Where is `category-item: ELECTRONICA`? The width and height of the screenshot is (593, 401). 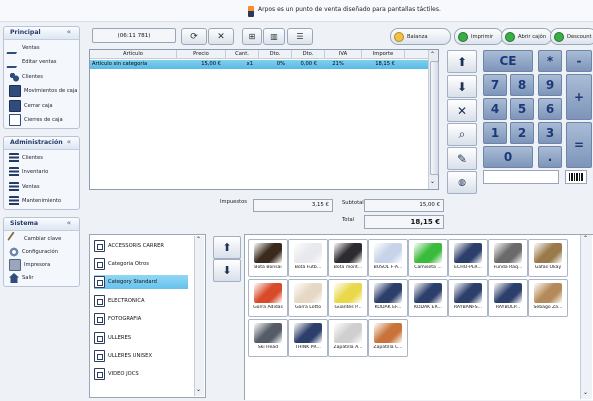
category-item: ELECTRONICA is located at coordinates (141, 301).